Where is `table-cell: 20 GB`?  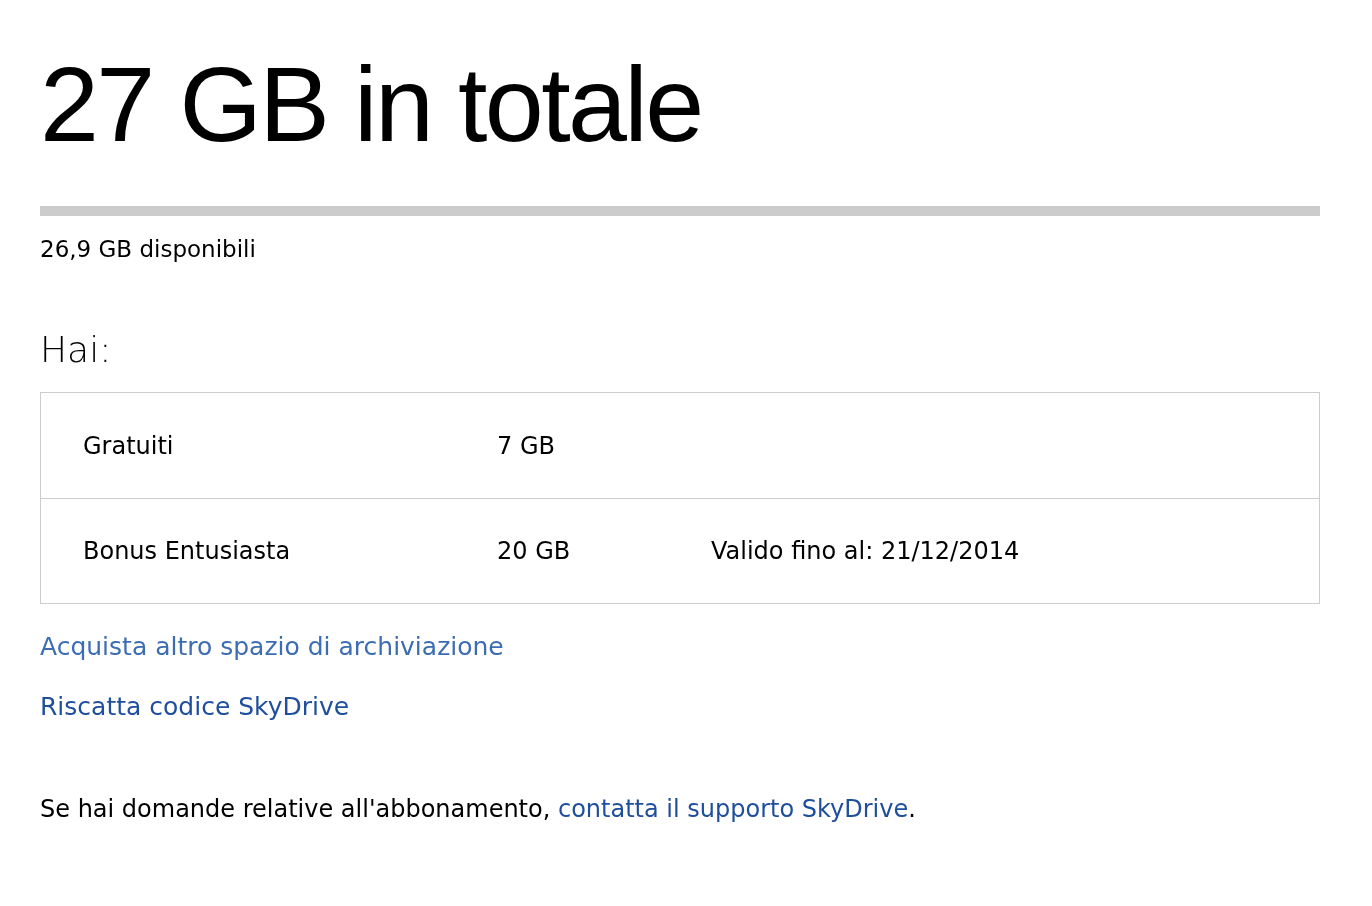 table-cell: 20 GB is located at coordinates (534, 551).